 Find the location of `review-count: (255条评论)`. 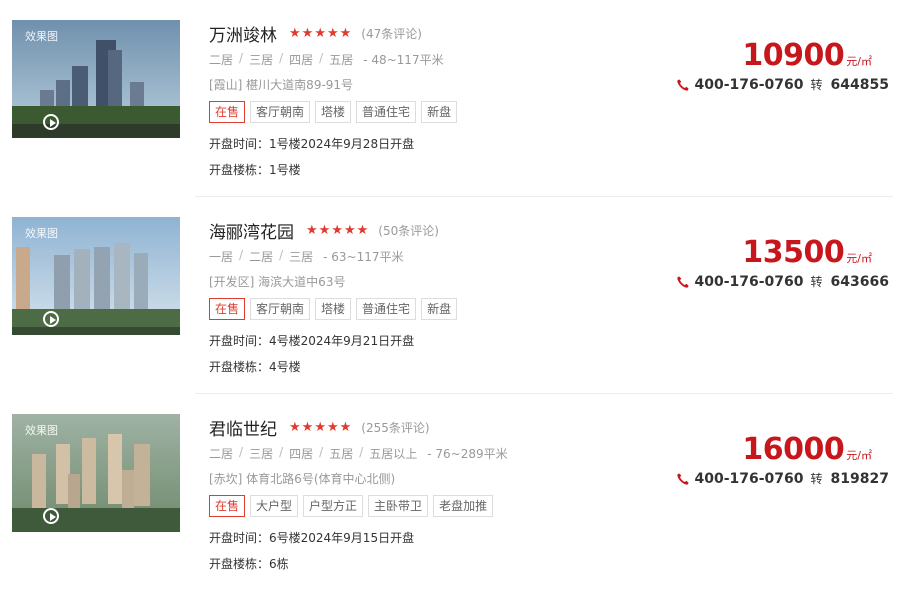

review-count: (255条评论) is located at coordinates (395, 427).